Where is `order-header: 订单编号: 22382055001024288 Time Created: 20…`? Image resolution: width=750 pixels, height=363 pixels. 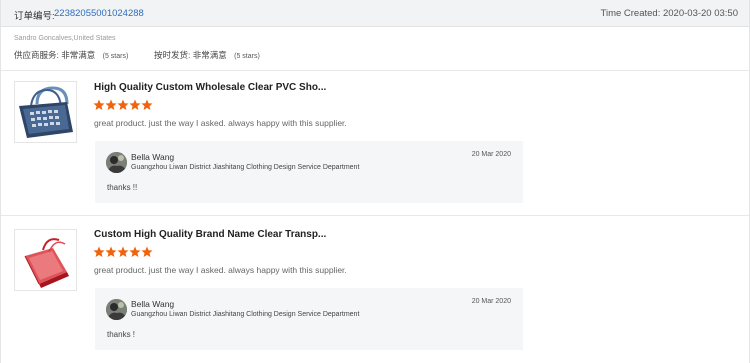 order-header: 订单编号: 22382055001024288 Time Created: 20… is located at coordinates (375, 13).